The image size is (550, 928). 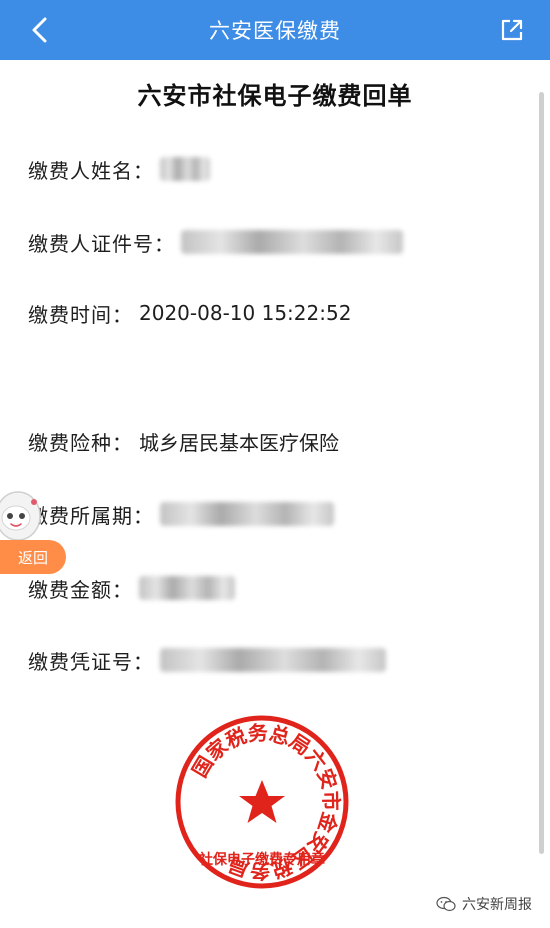 I want to click on voucher-no-row: 缴费凭证号：, so click(x=207, y=660).